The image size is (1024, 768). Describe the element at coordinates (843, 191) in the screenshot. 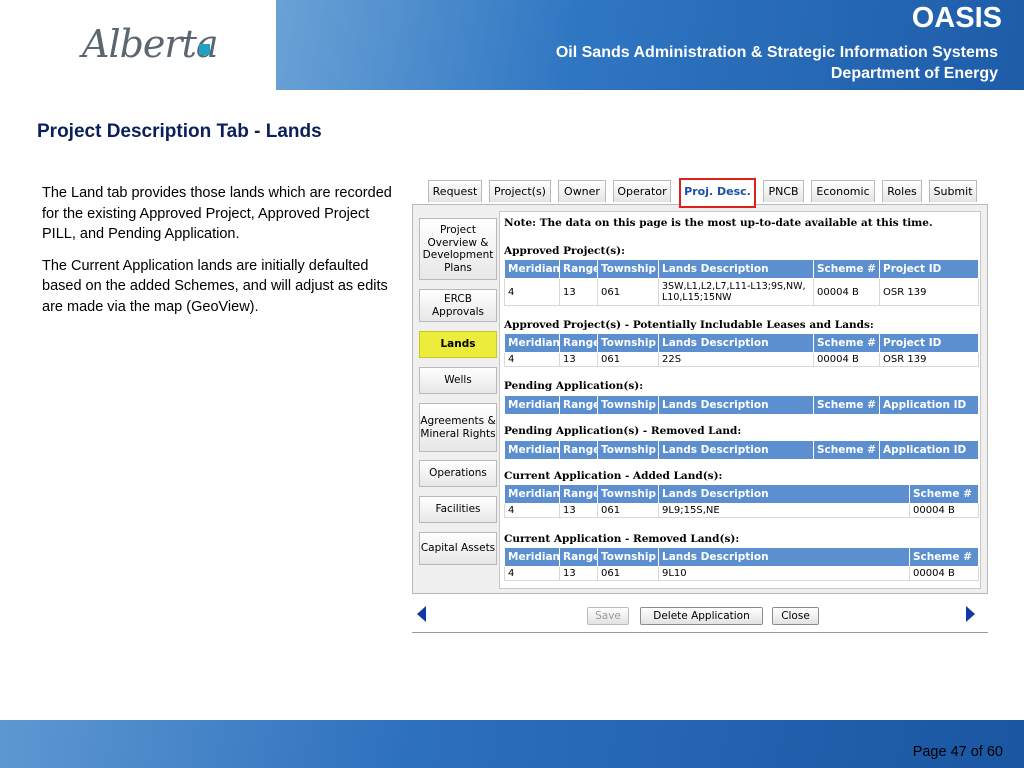

I see `tab-economic: Economic` at that location.